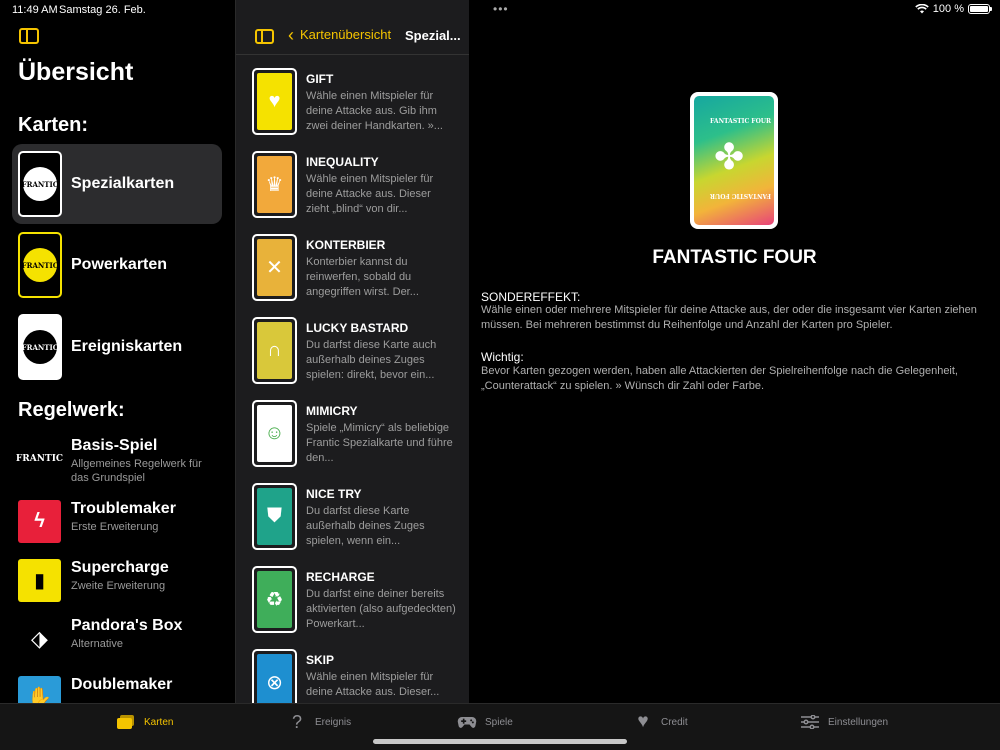 The height and width of the screenshot is (750, 1000). Describe the element at coordinates (159, 722) in the screenshot. I see `tab-label: Karten` at that location.